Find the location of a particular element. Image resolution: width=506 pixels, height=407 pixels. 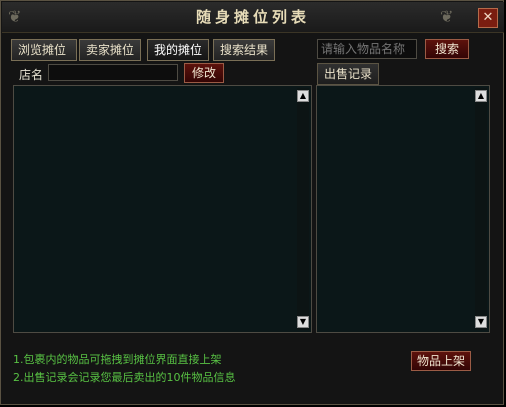

tab-my-stall: 我的摊位 is located at coordinates (178, 50).